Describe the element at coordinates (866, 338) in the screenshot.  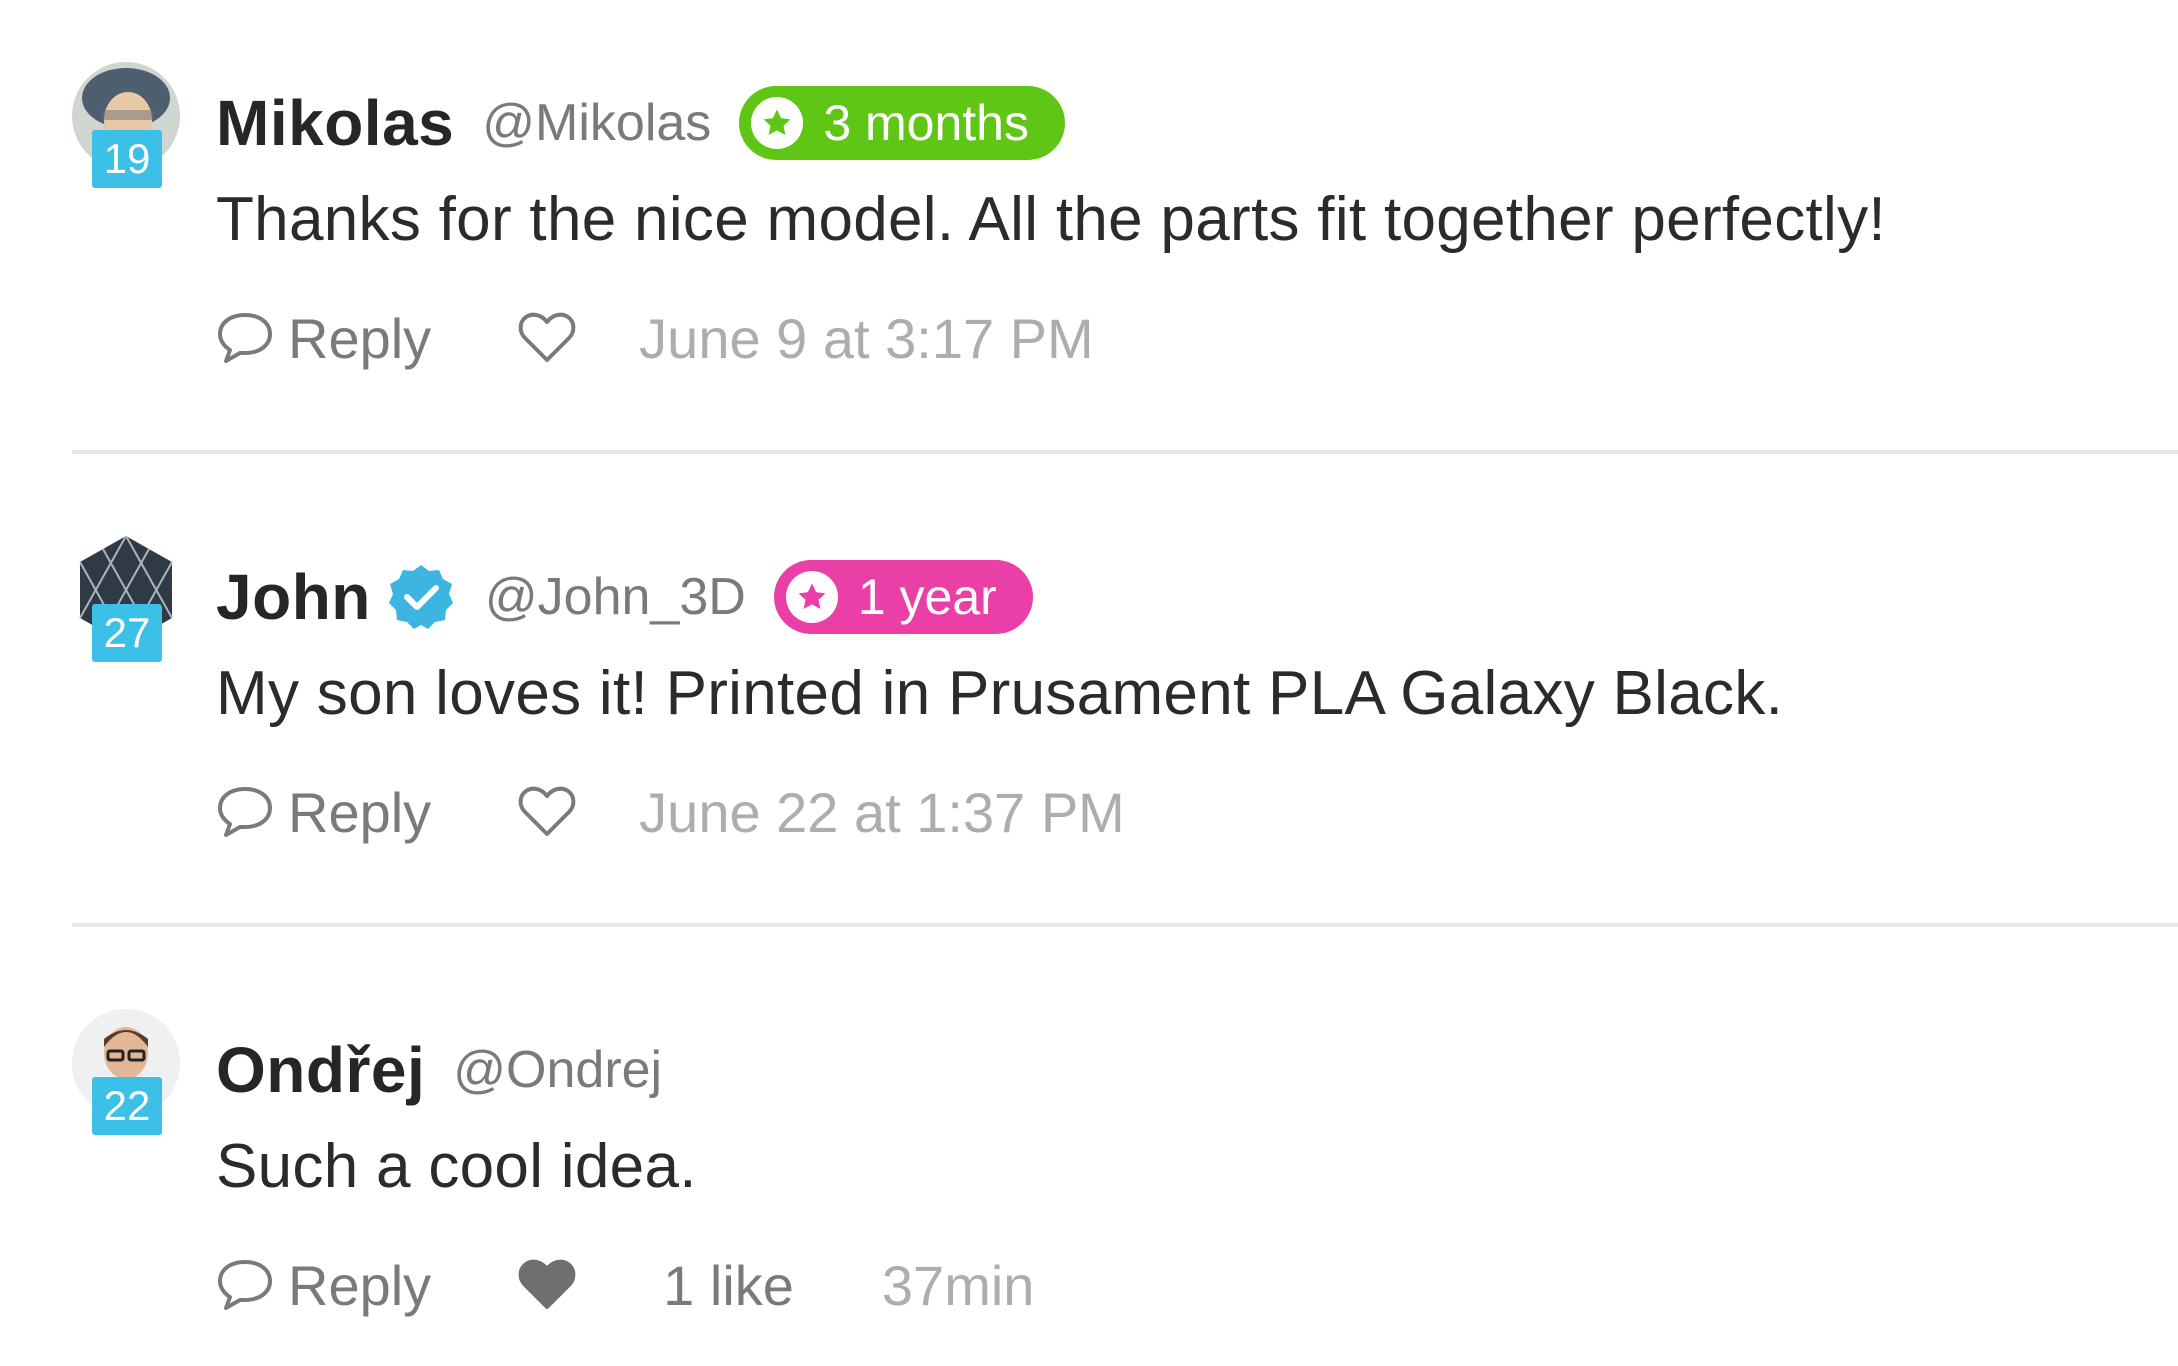
I see `timestamp: June 9 at 3:17 PM` at that location.